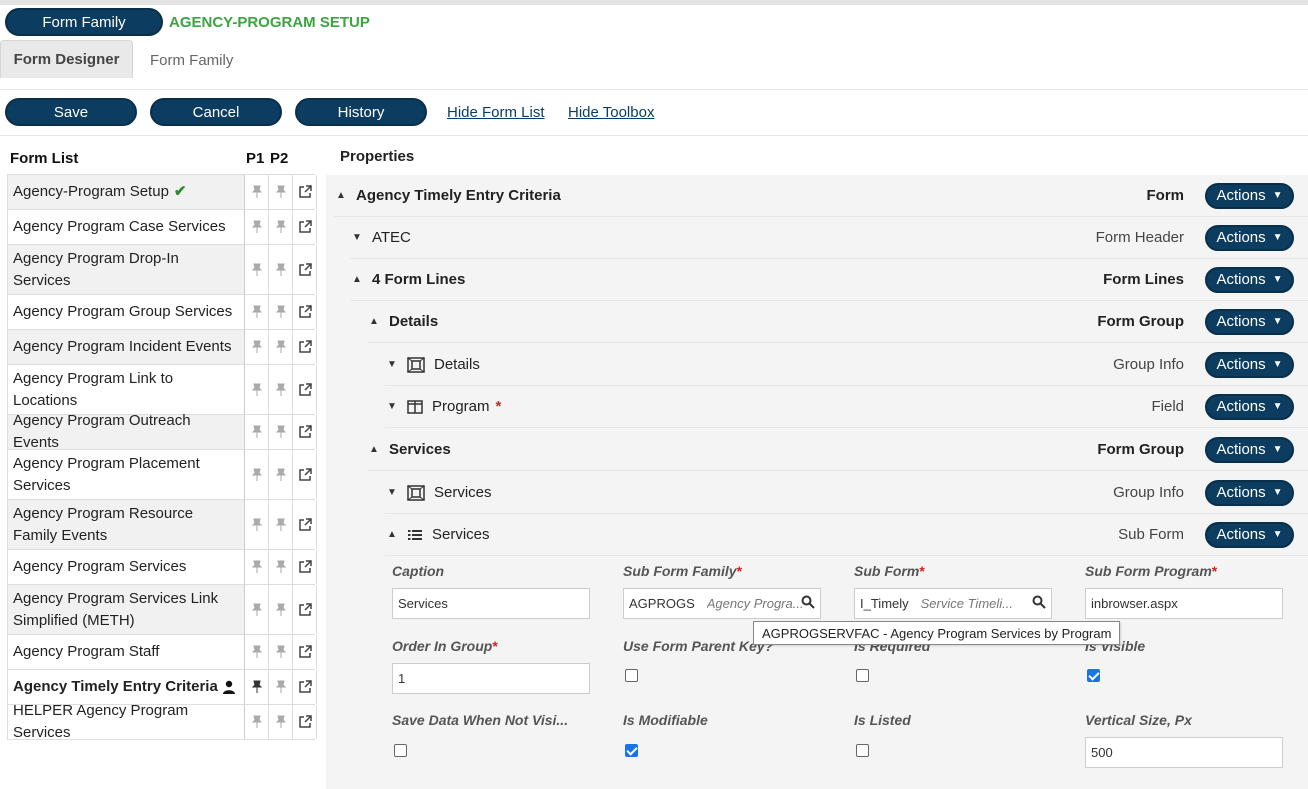 Image resolution: width=1308 pixels, height=789 pixels. I want to click on sub-form-program-input: inbrowser.aspx, so click(1184, 603).